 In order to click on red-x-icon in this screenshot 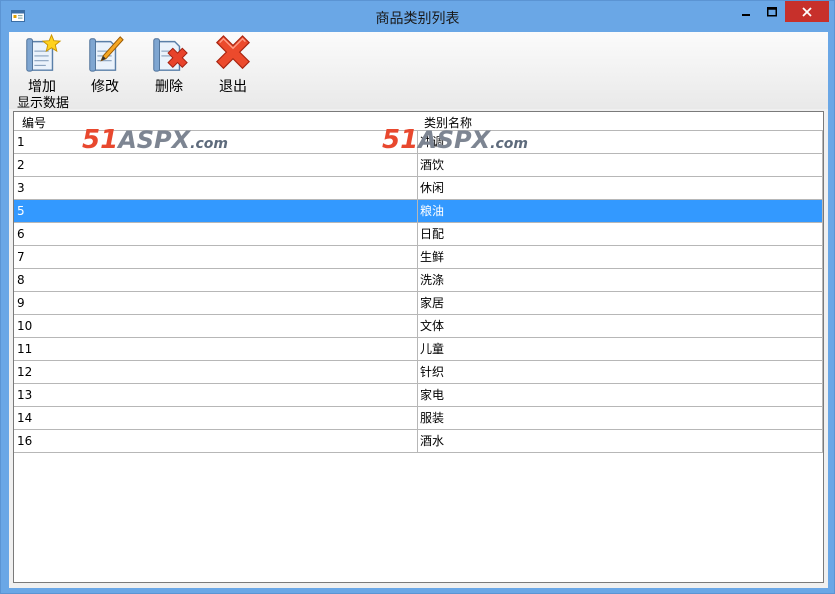, I will do `click(233, 52)`.